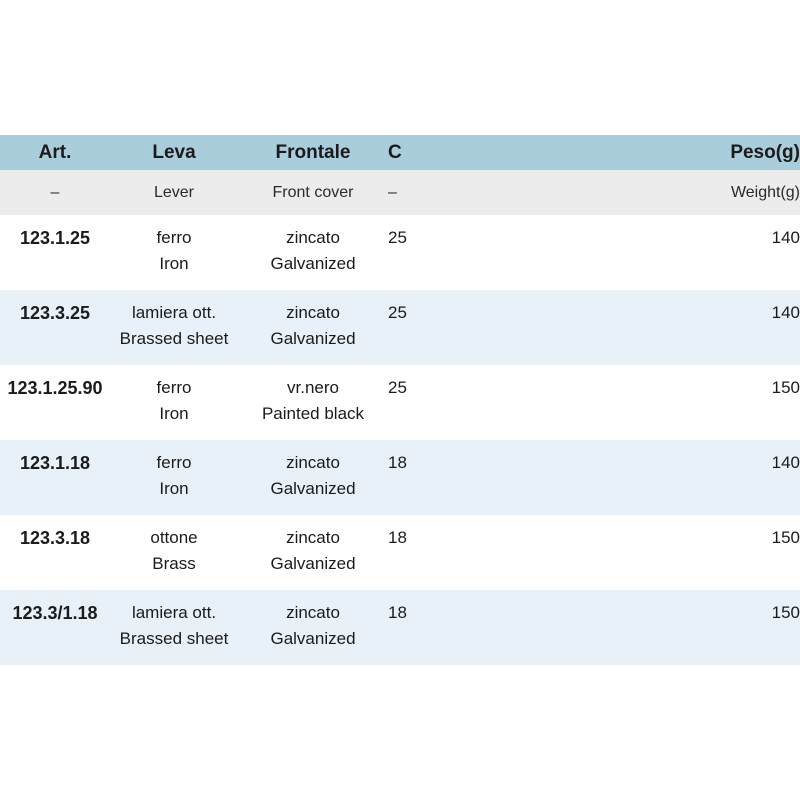 Image resolution: width=800 pixels, height=800 pixels. Describe the element at coordinates (55, 192) in the screenshot. I see `column-subtitle-art: –` at that location.